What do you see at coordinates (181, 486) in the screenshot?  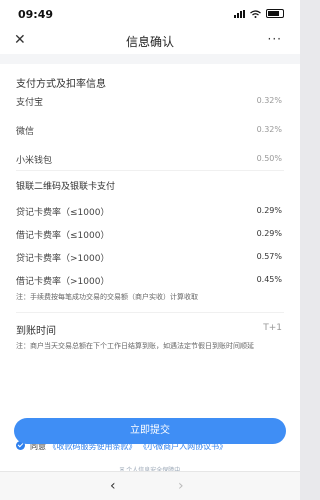 I see `forward-arrow-icon: ›` at bounding box center [181, 486].